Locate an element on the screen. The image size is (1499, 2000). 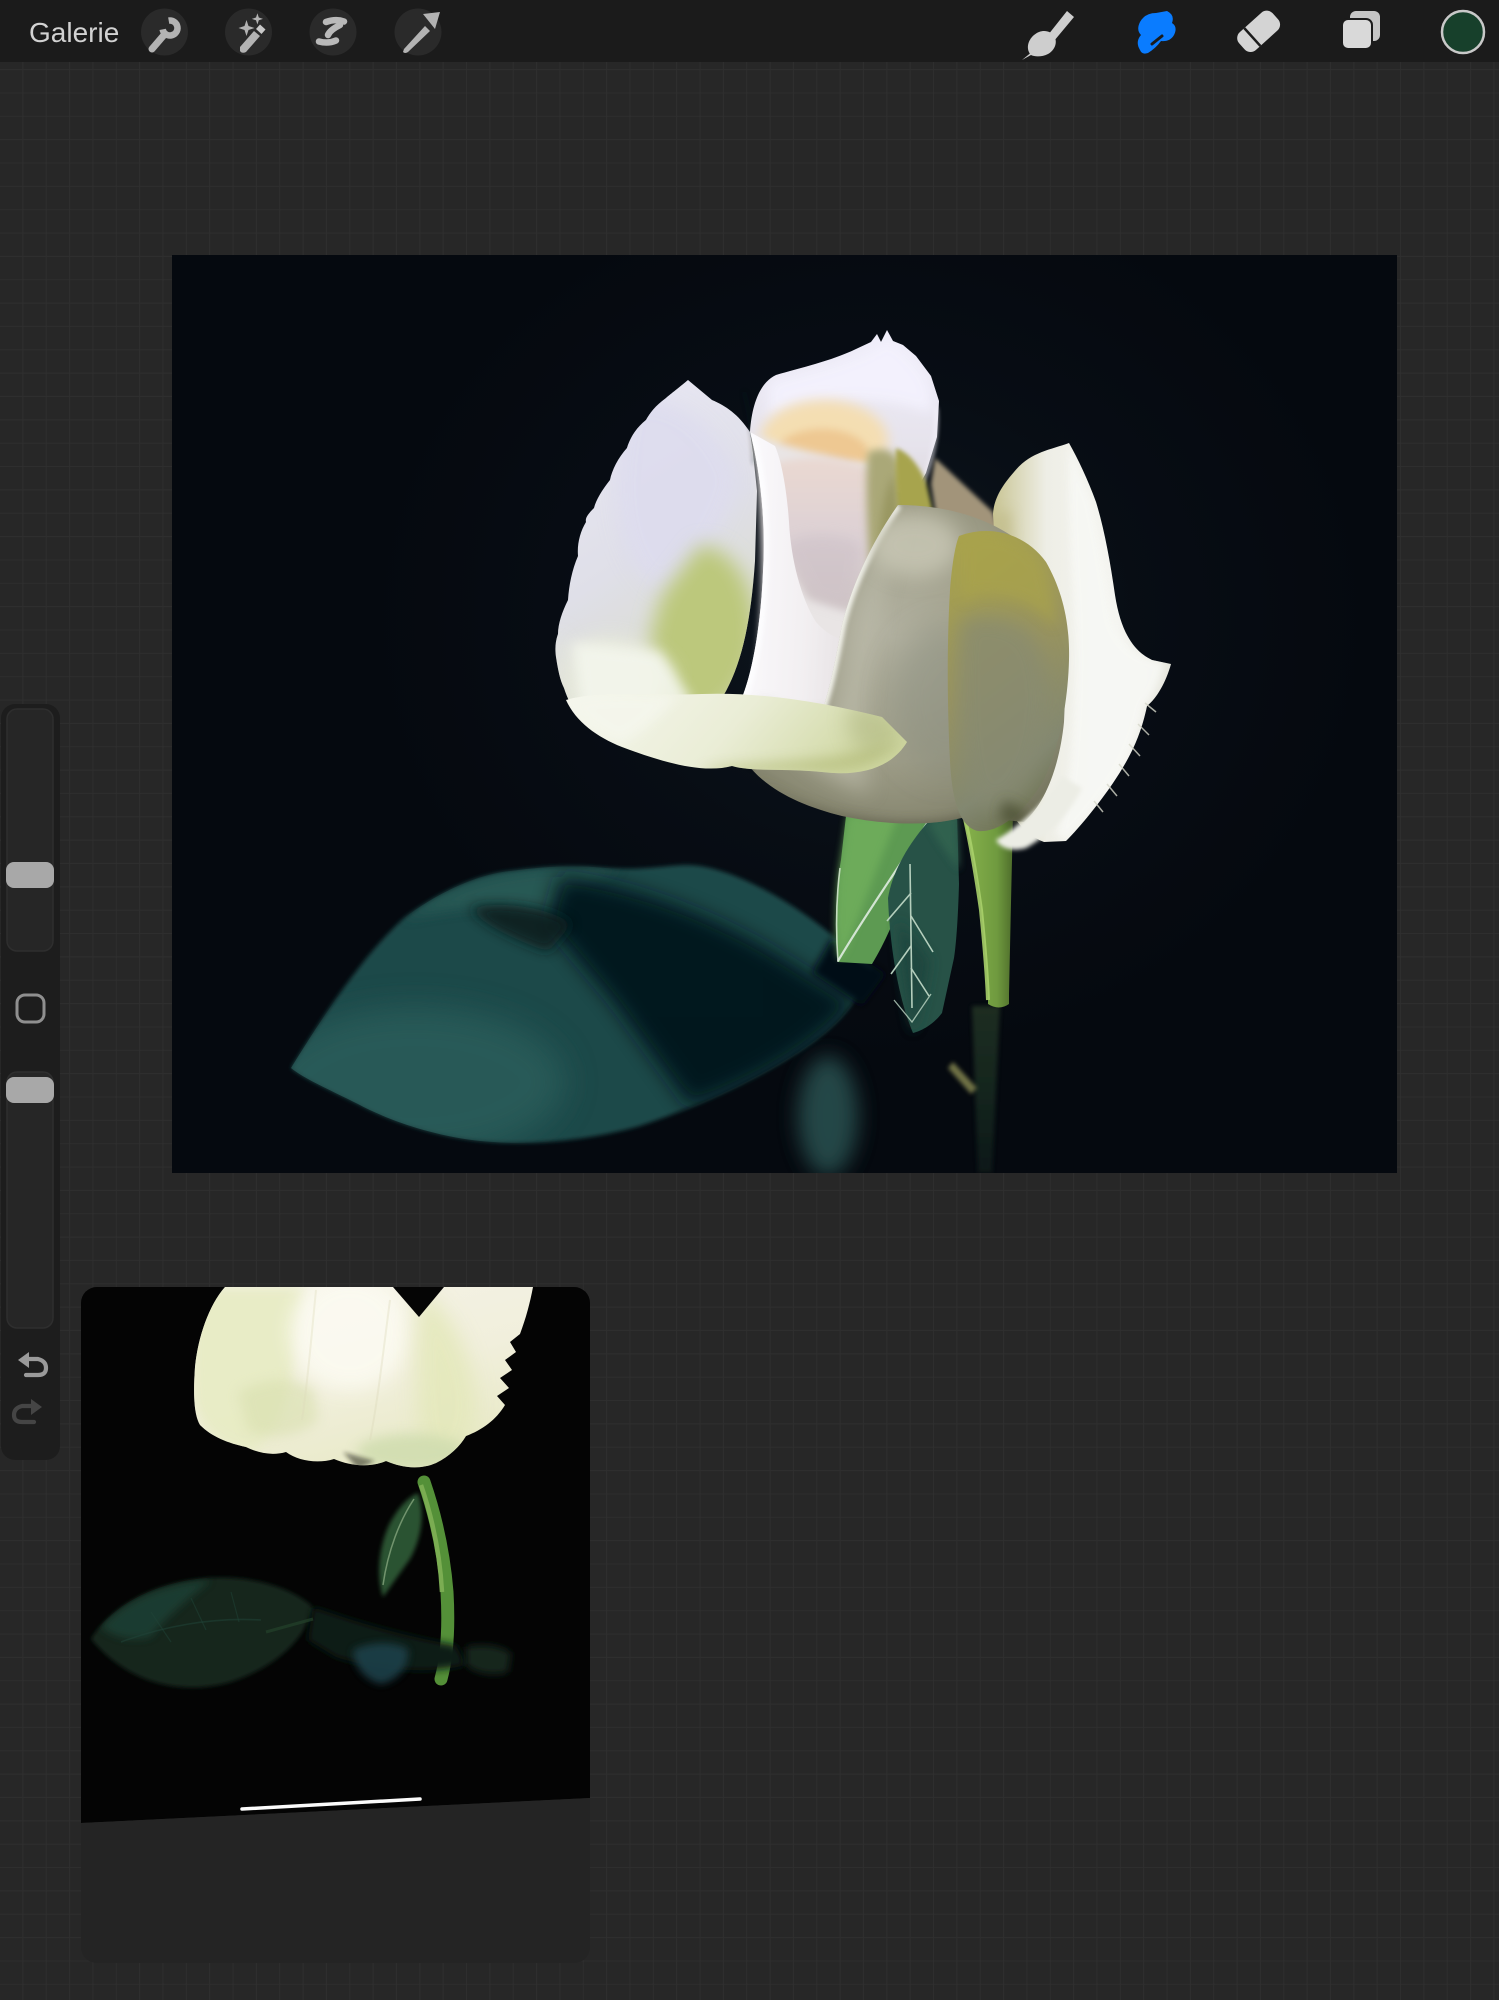
svg-text: Galerie is located at coordinates (74, 32).